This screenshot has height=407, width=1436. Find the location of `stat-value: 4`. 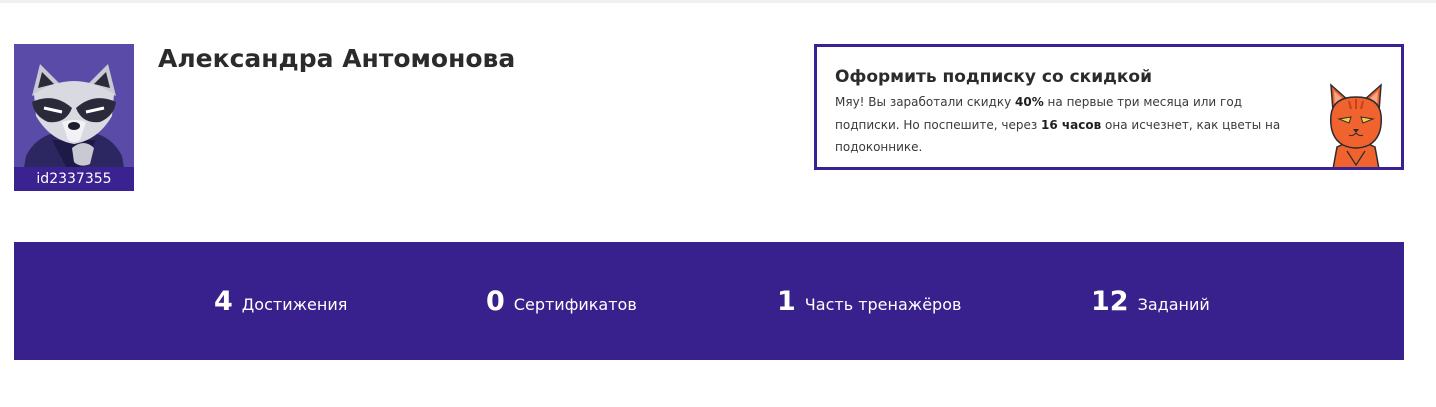

stat-value: 4 is located at coordinates (223, 301).